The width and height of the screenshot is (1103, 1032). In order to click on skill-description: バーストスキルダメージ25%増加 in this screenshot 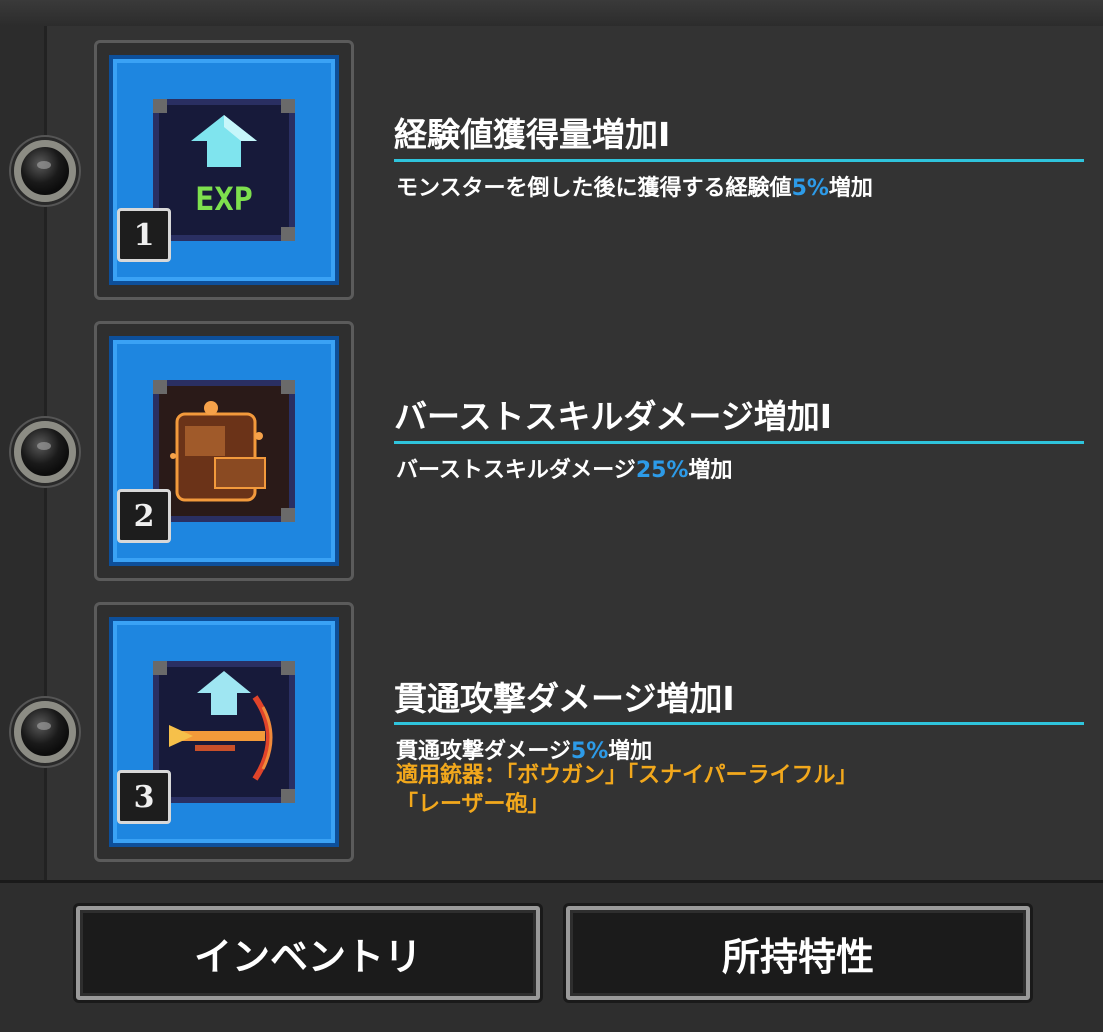, I will do `click(564, 468)`.